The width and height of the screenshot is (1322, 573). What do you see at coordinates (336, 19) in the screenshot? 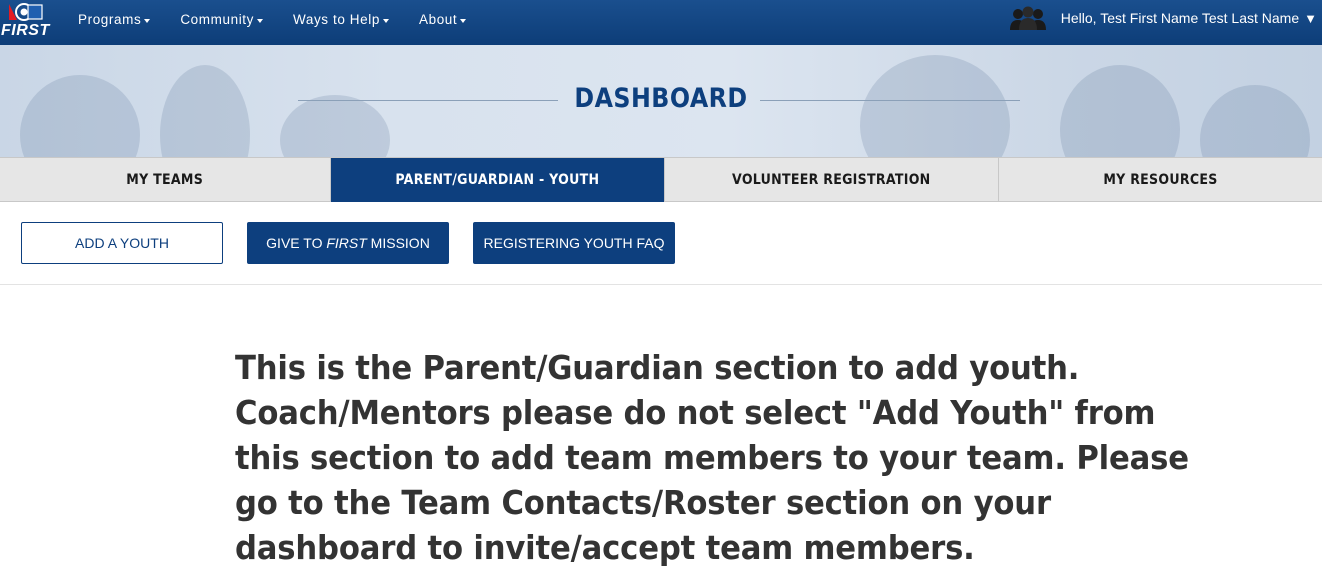
I see `nav-ways-to-help-label: Ways to Help` at bounding box center [336, 19].